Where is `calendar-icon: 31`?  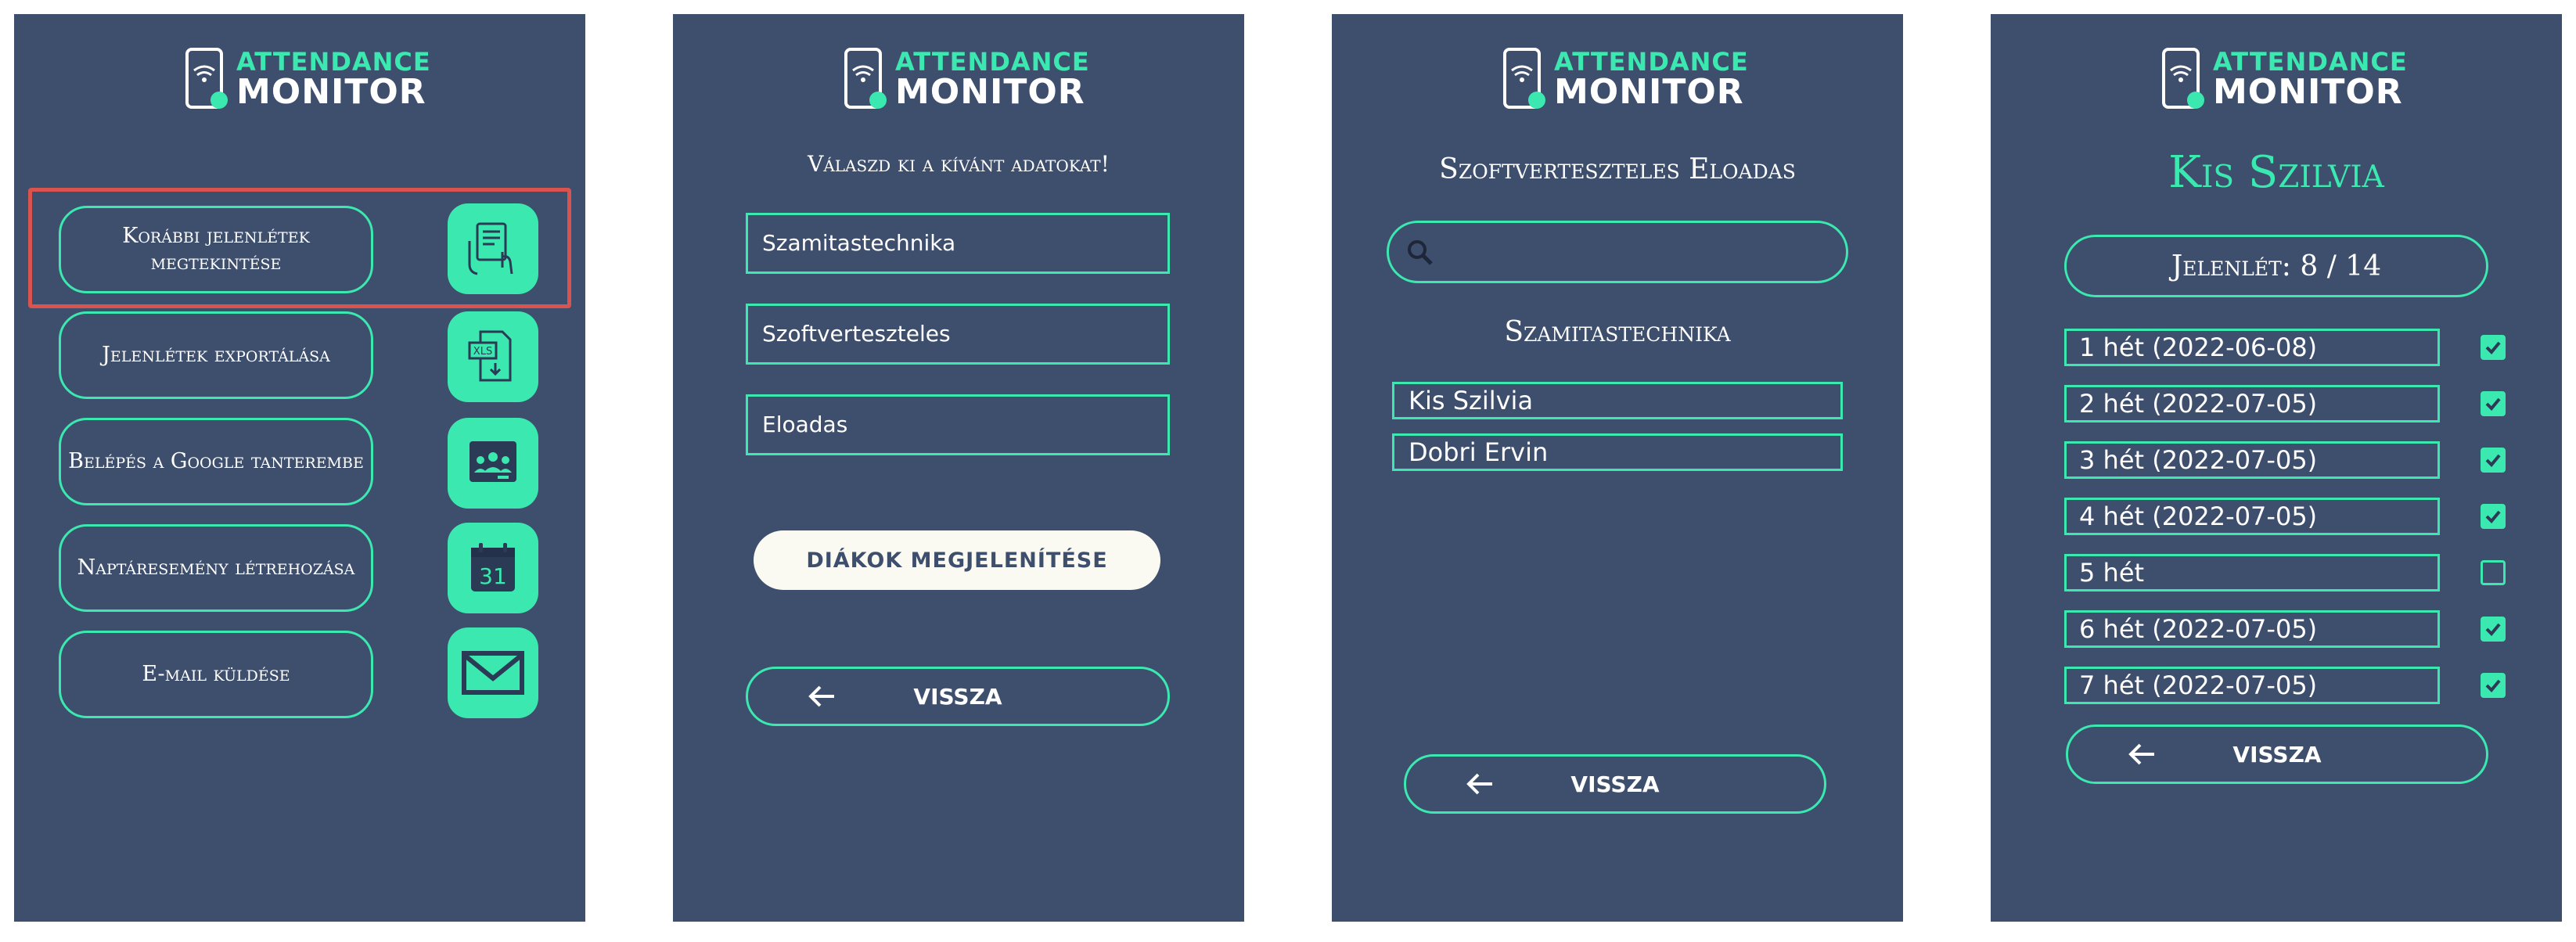 calendar-icon: 31 is located at coordinates (493, 568).